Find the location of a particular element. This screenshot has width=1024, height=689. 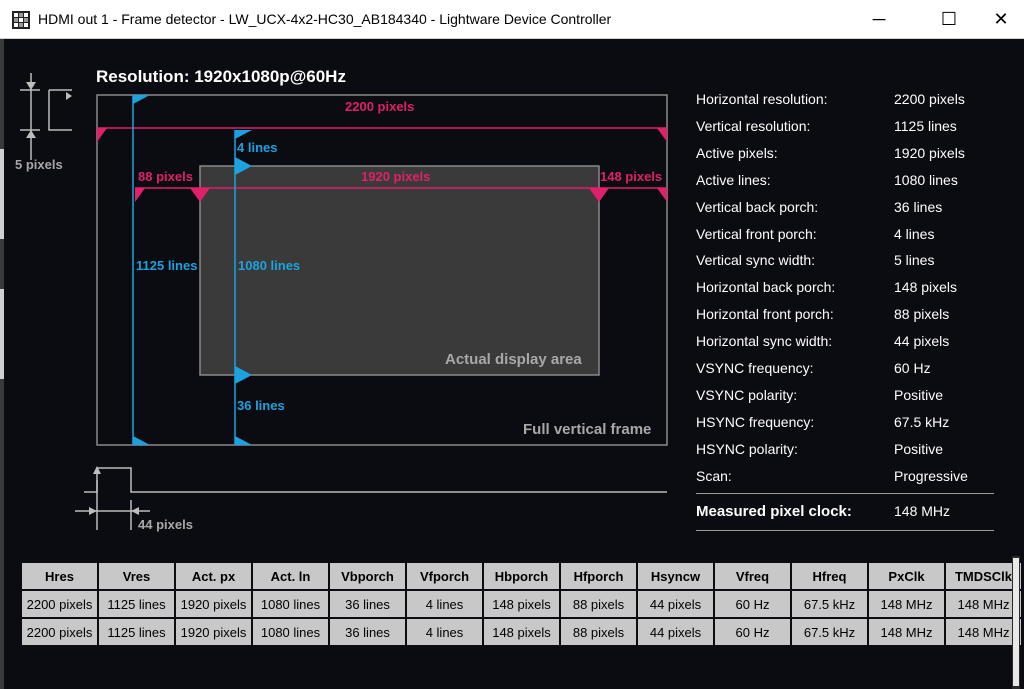

column-header: Hsyncw is located at coordinates (675, 576).